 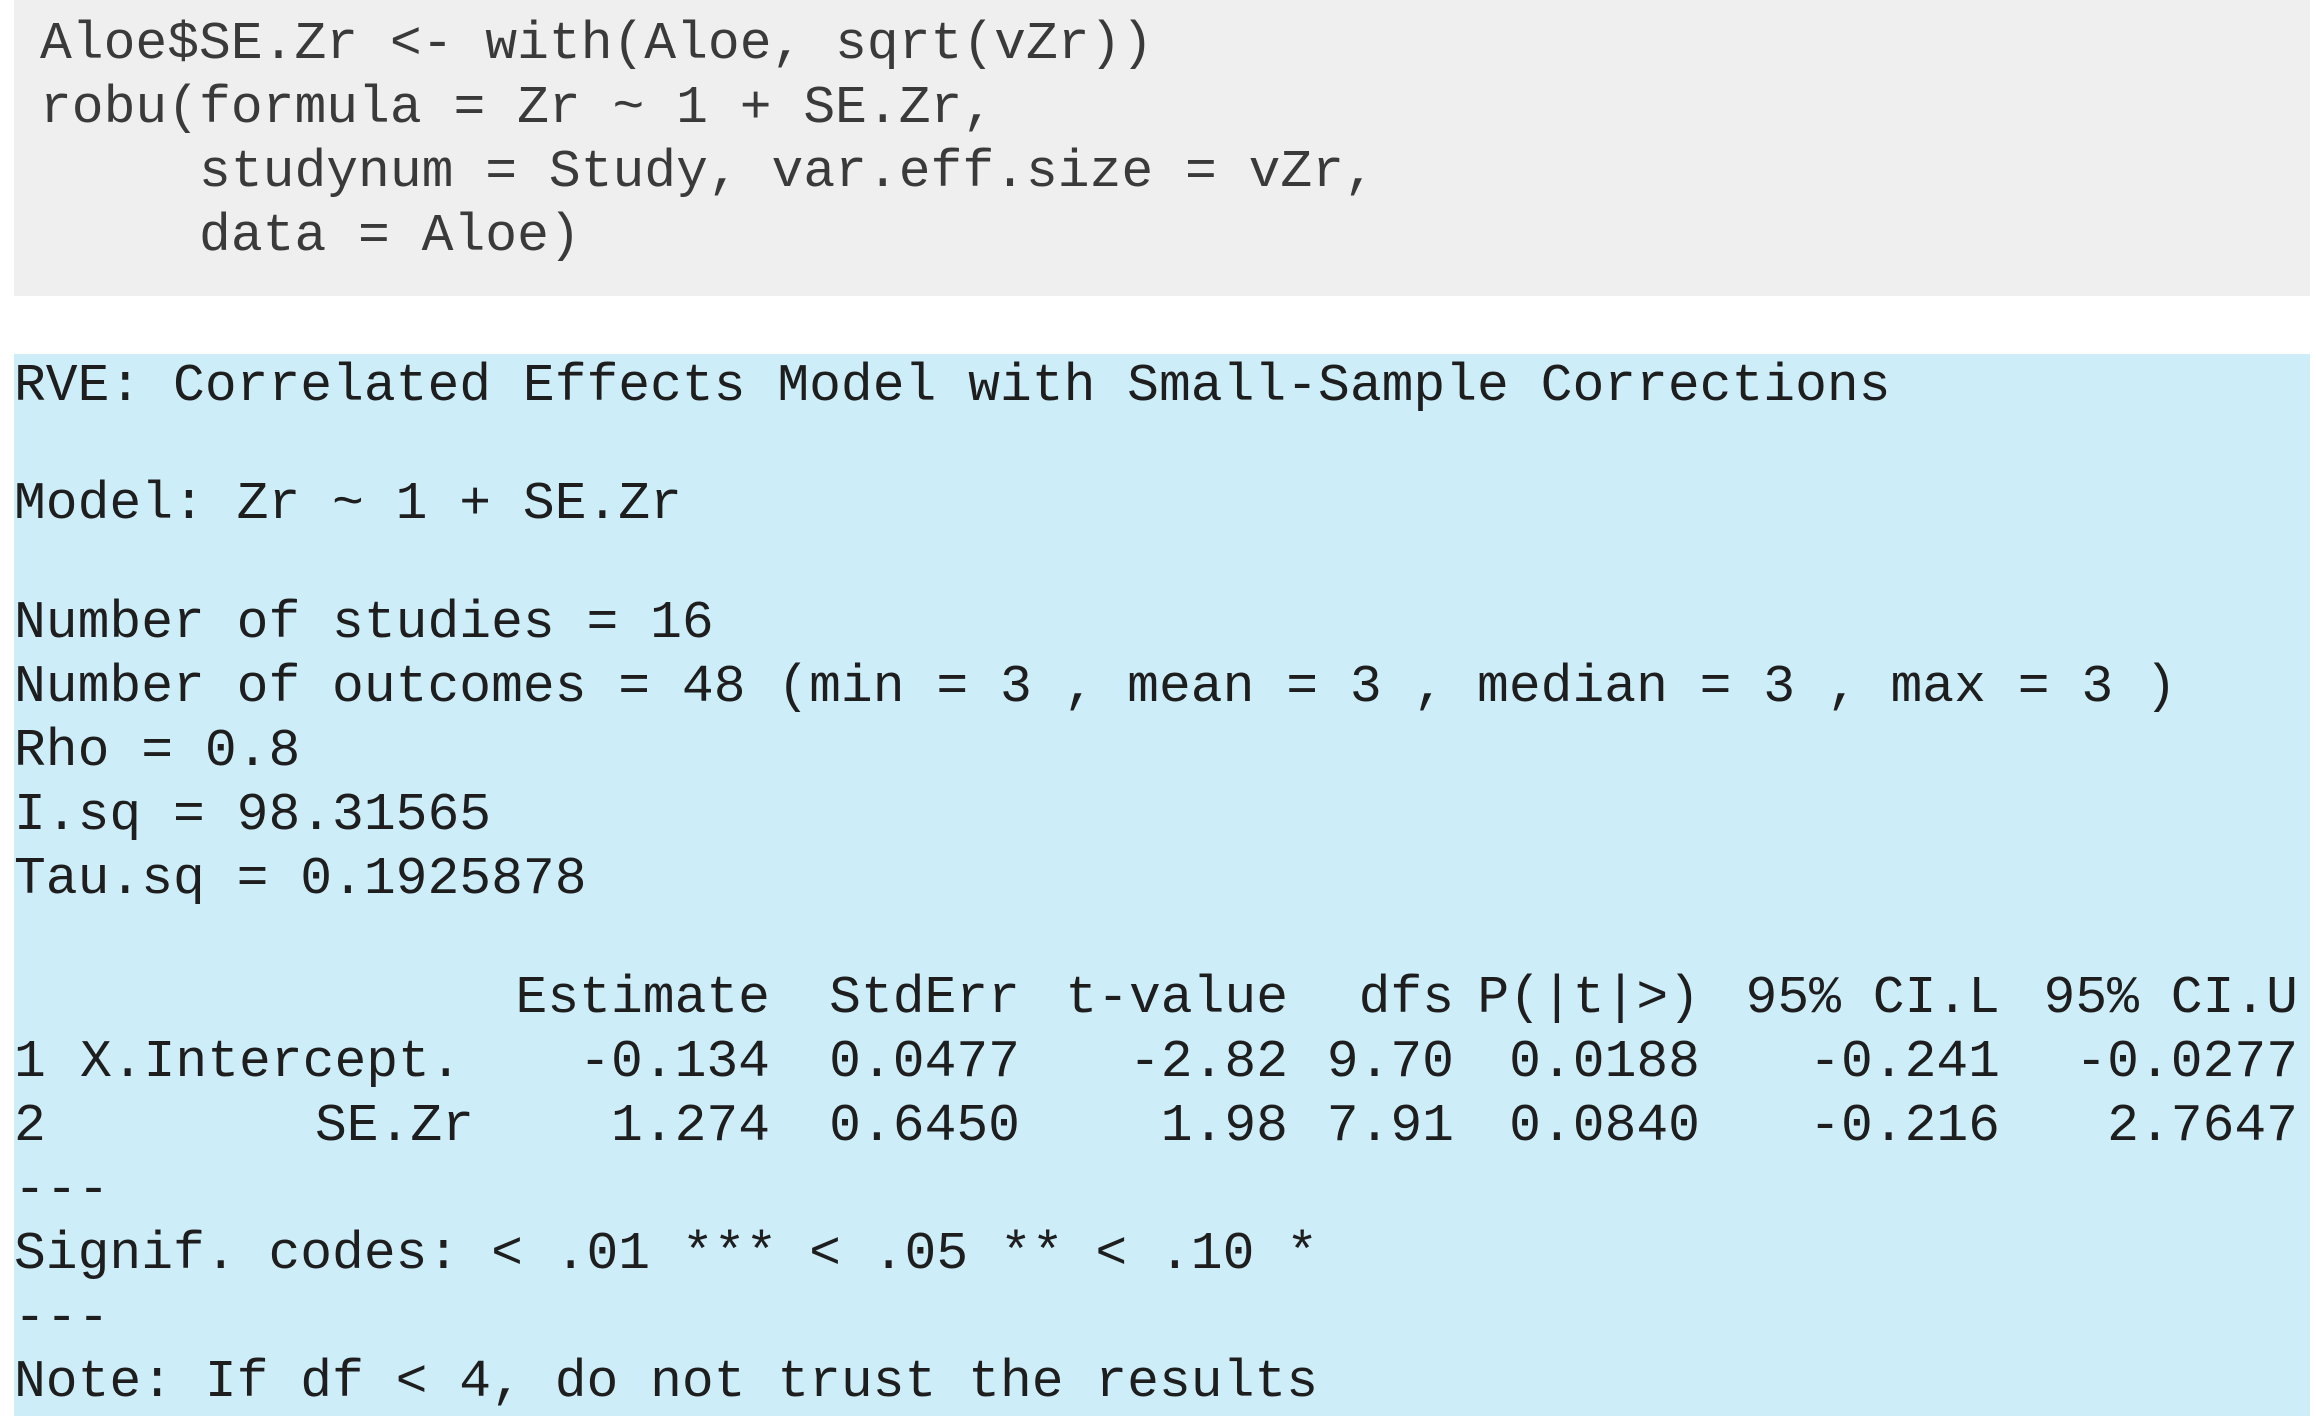 I want to click on rho-value: Rho = 0.8, so click(x=157, y=751).